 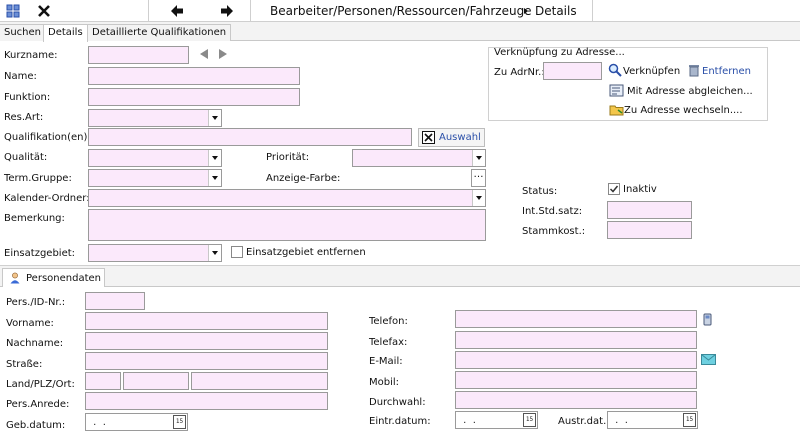 What do you see at coordinates (526, 11) in the screenshot?
I see `breadcrumb-chevron-icon` at bounding box center [526, 11].